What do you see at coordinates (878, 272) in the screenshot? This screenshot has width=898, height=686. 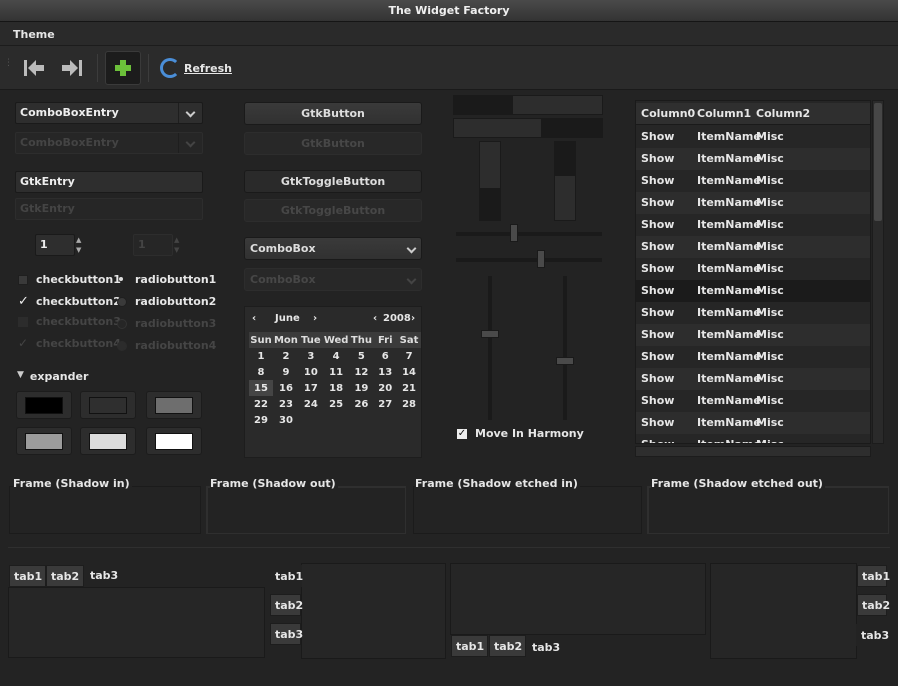 I see `tree-vertical-scrollbar` at bounding box center [878, 272].